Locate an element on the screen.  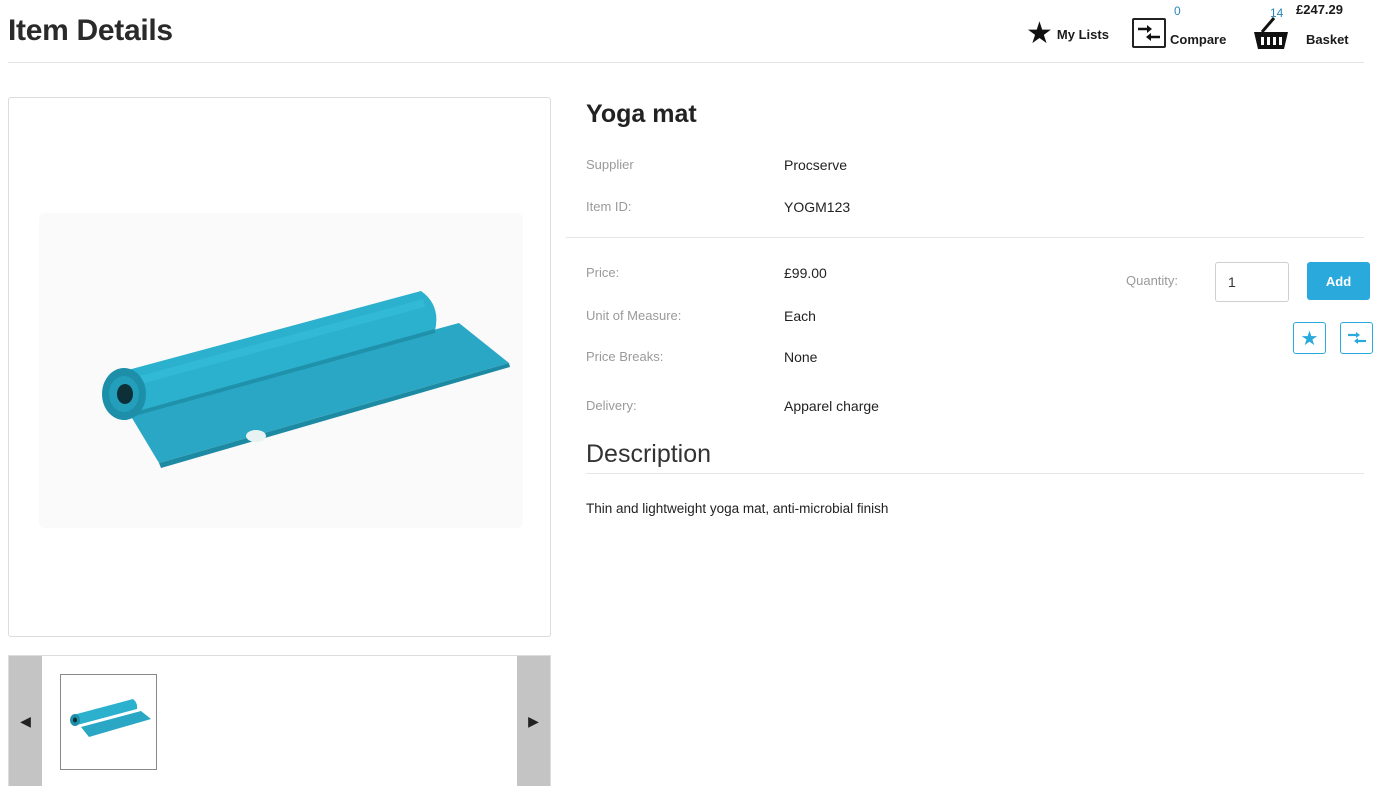
product-image is located at coordinates (281, 370).